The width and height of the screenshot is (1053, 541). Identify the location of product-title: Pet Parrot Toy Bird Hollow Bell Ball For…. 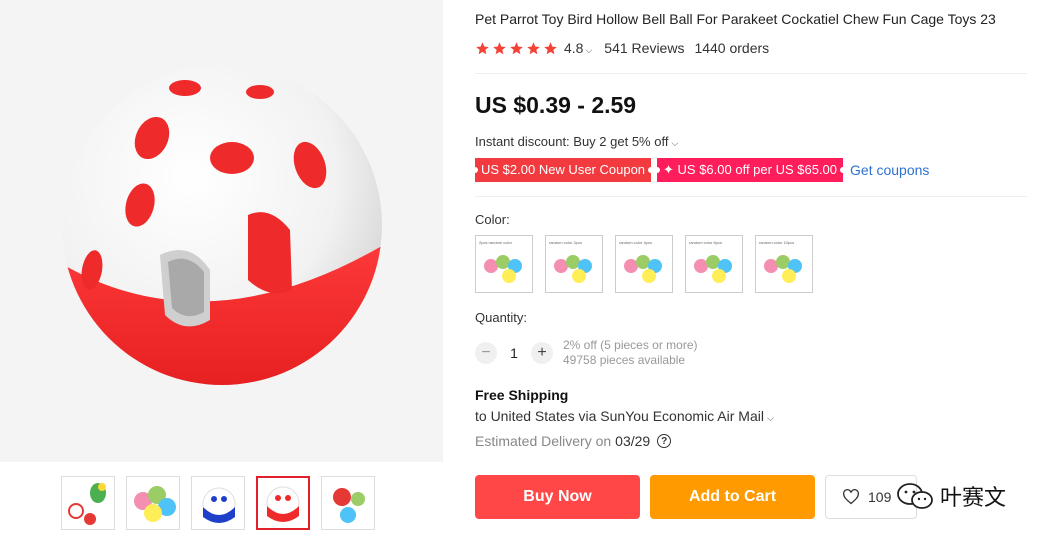
(735, 19).